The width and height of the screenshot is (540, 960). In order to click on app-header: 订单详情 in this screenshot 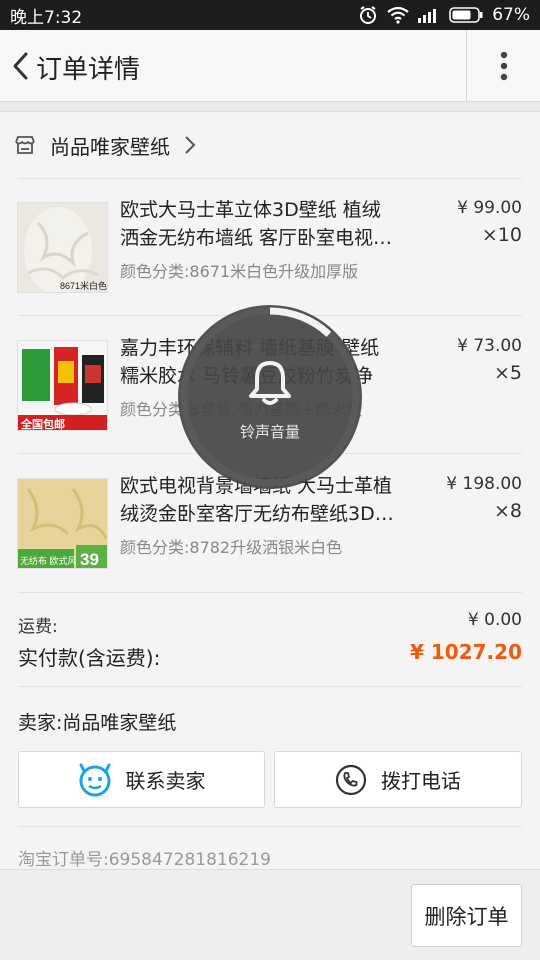, I will do `click(270, 66)`.